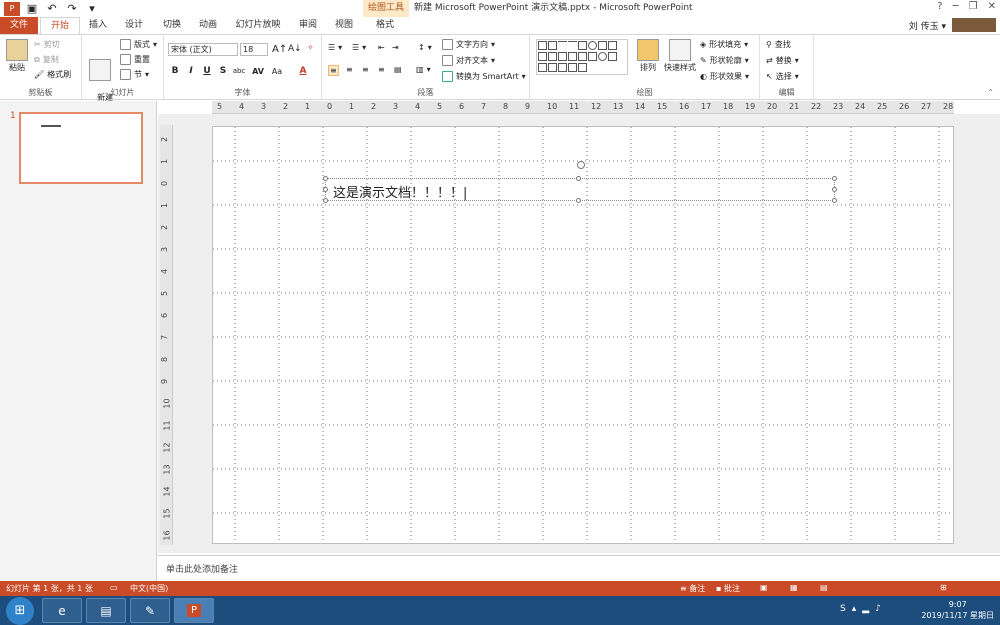 This screenshot has width=1000, height=625. I want to click on tab-design: 设计, so click(134, 25).